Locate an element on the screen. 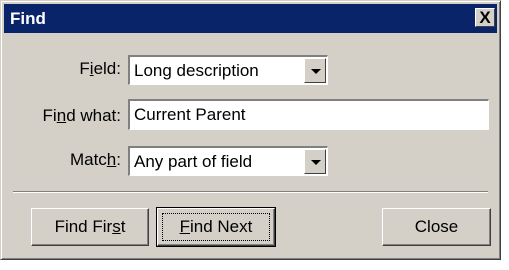 The width and height of the screenshot is (509, 270). field-select-value: Long description is located at coordinates (196, 70).